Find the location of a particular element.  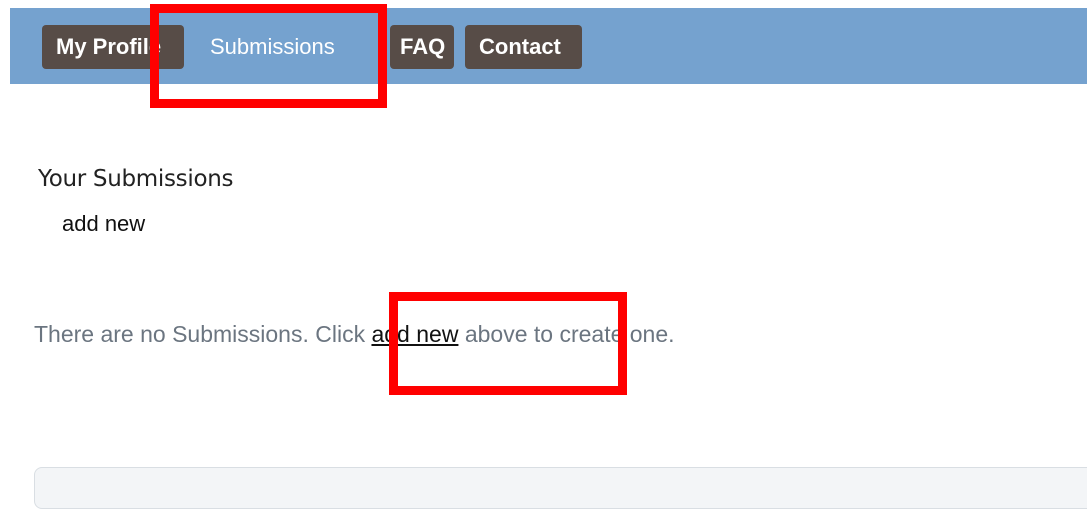

top-navbar: My Profile Submissions FAQ Contact is located at coordinates (548, 46).